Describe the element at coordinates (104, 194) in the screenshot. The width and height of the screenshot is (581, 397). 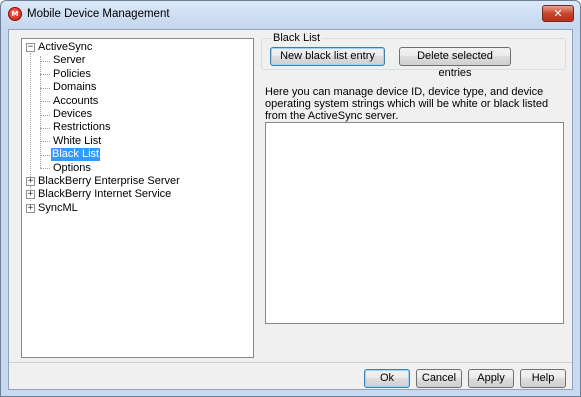
I see `tree-item-blackberry-internet-service: BlackBerry Internet Service` at that location.